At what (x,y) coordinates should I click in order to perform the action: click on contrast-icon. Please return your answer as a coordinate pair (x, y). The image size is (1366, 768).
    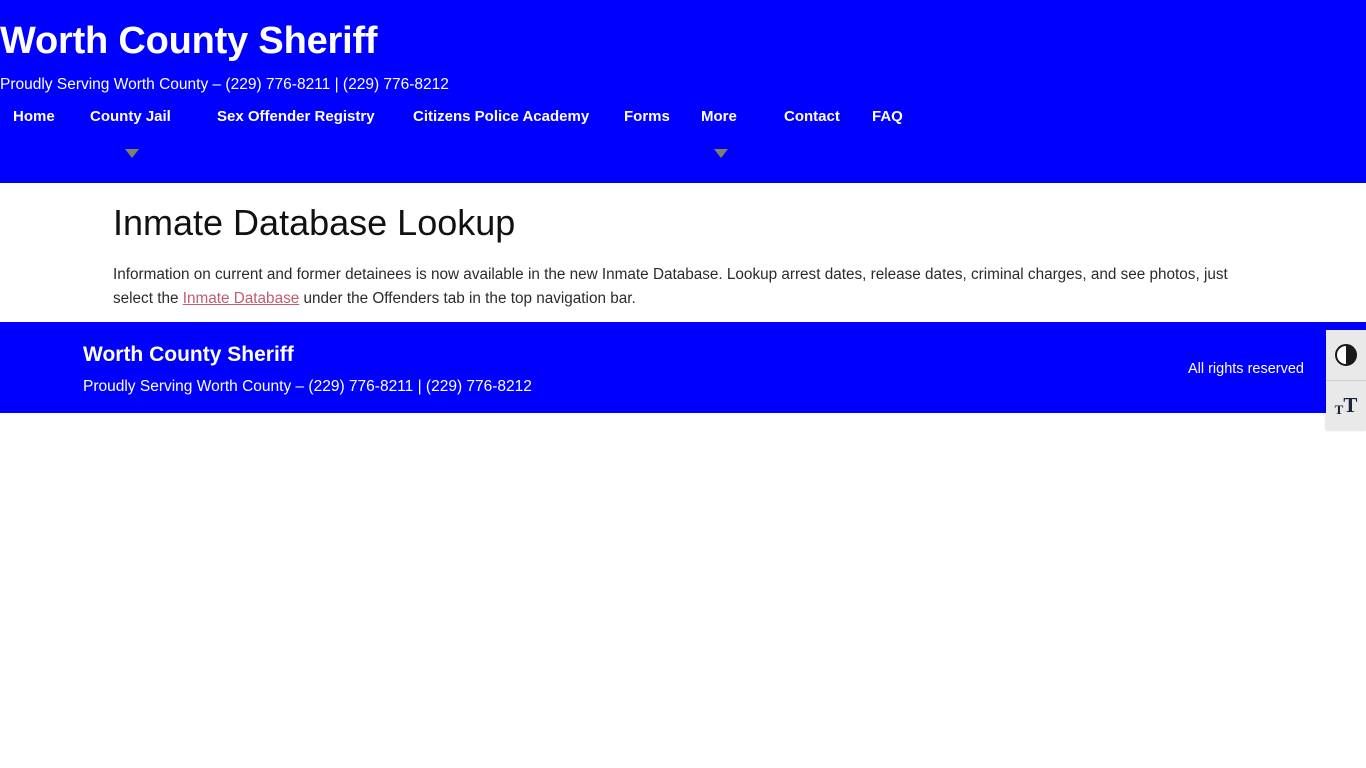
    Looking at the image, I should click on (1346, 355).